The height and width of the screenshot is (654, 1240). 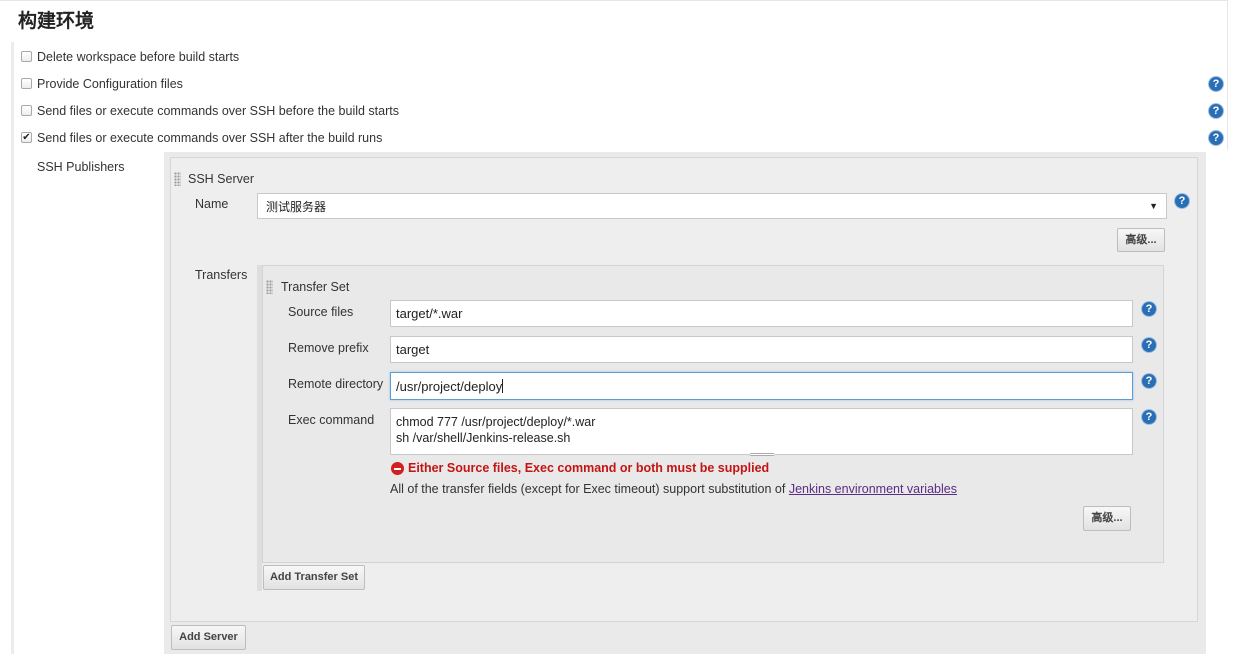 What do you see at coordinates (110, 84) in the screenshot?
I see `option-label-provide-config: Provide Configuration files` at bounding box center [110, 84].